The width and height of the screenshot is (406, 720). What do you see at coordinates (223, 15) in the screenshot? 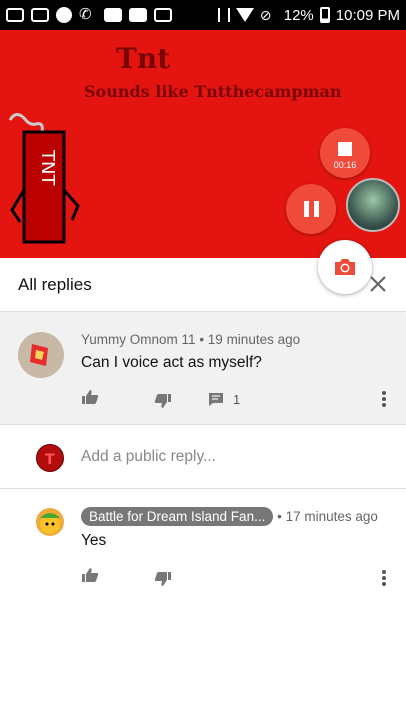
I see `vibrate-icon` at bounding box center [223, 15].